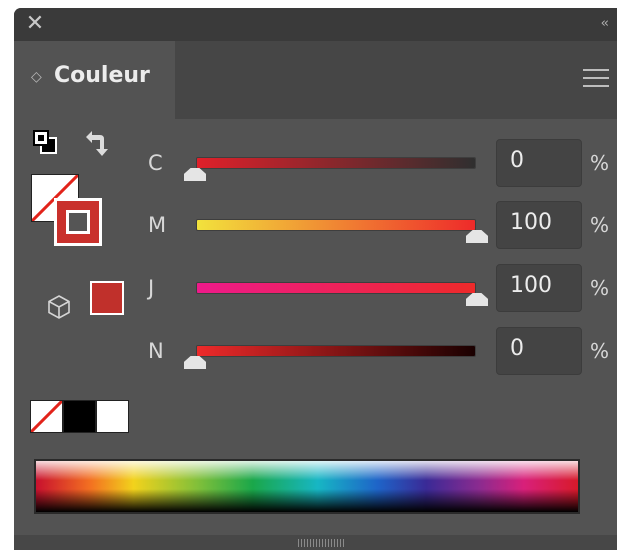  I want to click on quick-swatches, so click(80, 416).